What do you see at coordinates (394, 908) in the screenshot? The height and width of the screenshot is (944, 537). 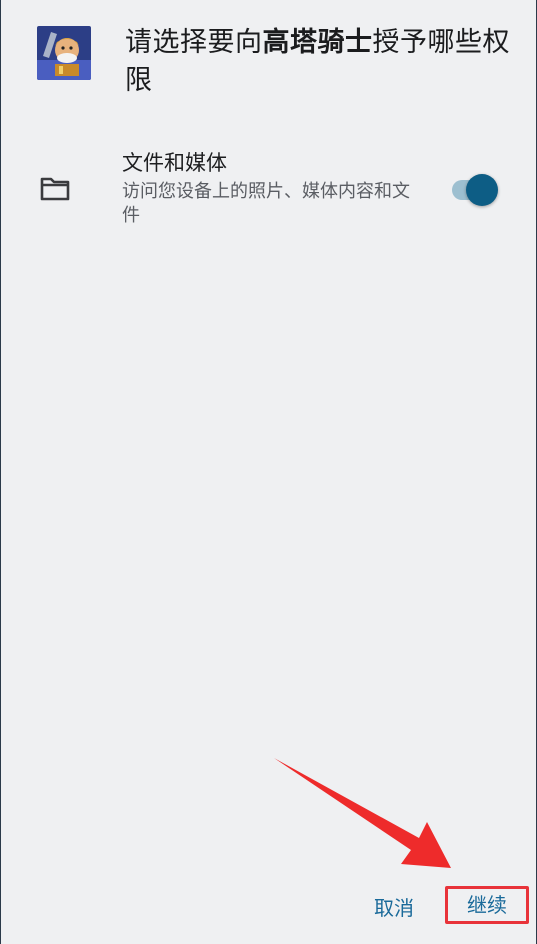 I see `cancel-button: 取消` at bounding box center [394, 908].